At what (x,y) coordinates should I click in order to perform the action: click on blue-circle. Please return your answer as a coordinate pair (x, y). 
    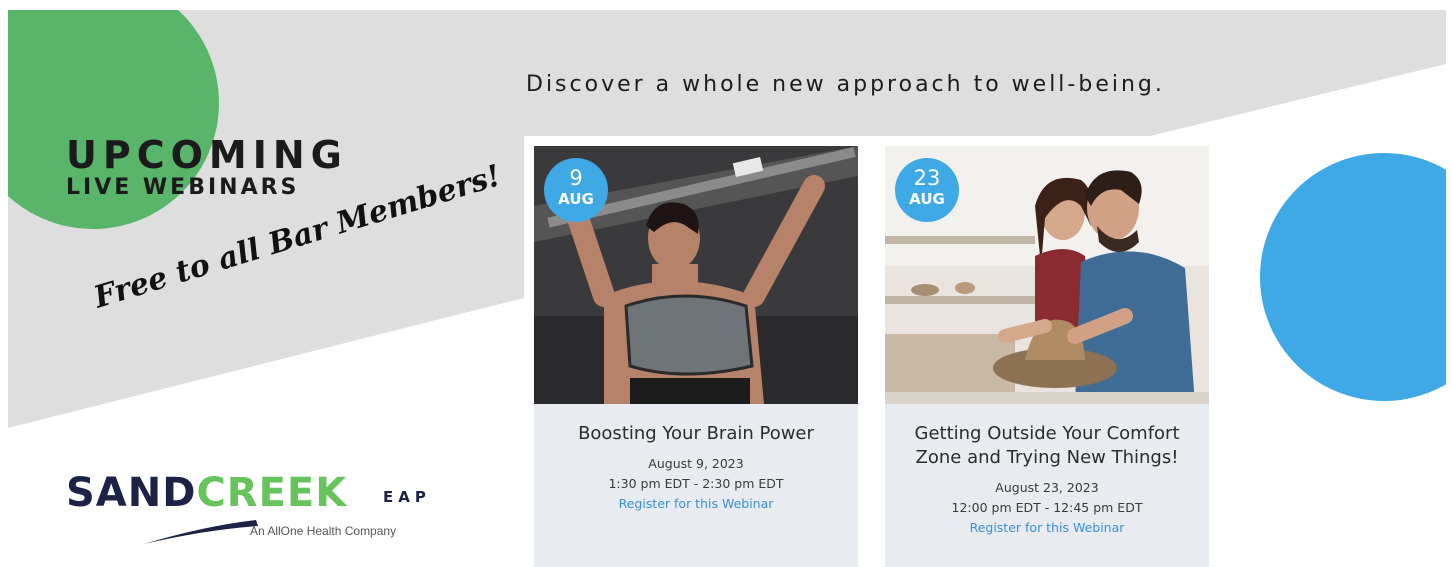
    Looking at the image, I should click on (1356, 277).